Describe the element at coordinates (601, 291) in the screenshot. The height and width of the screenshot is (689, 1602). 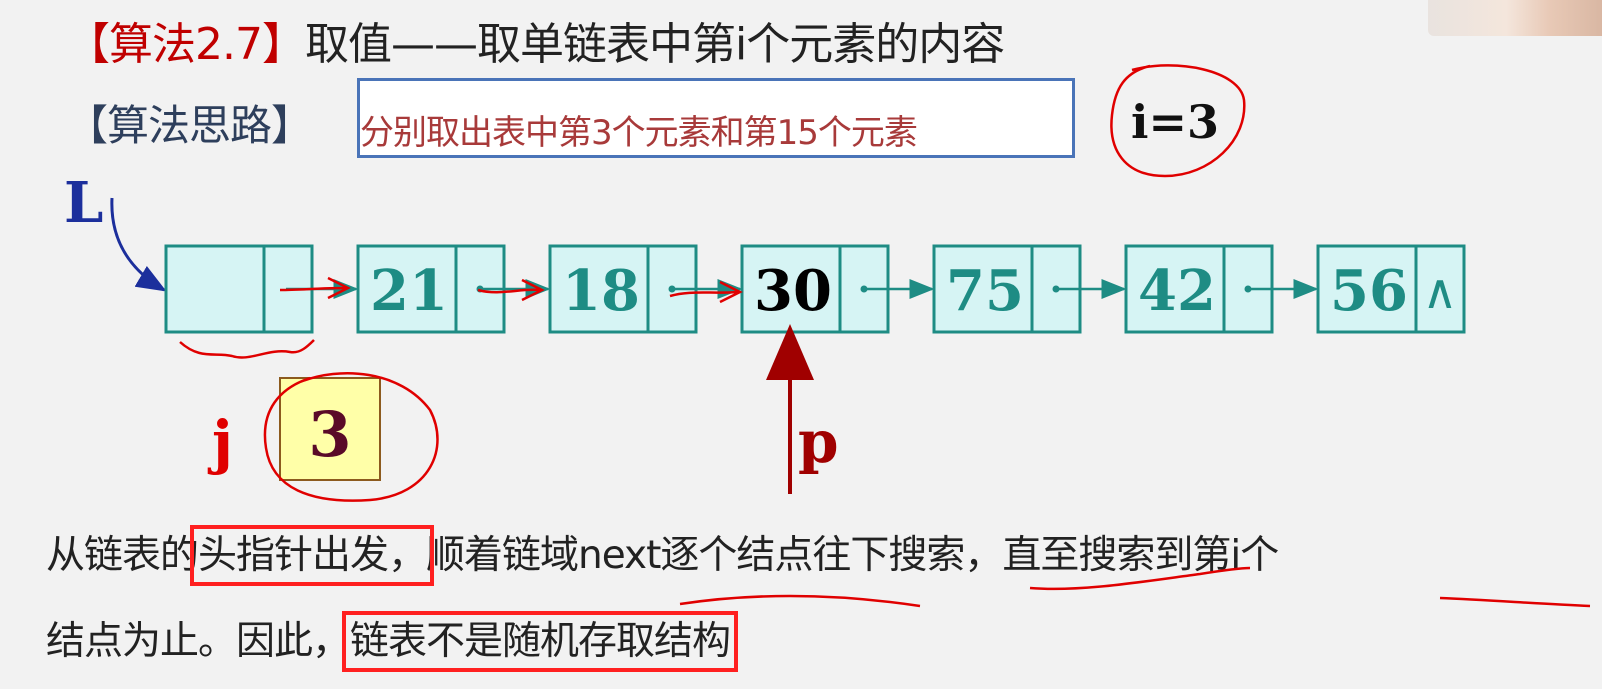
I see `node-value: 18` at that location.